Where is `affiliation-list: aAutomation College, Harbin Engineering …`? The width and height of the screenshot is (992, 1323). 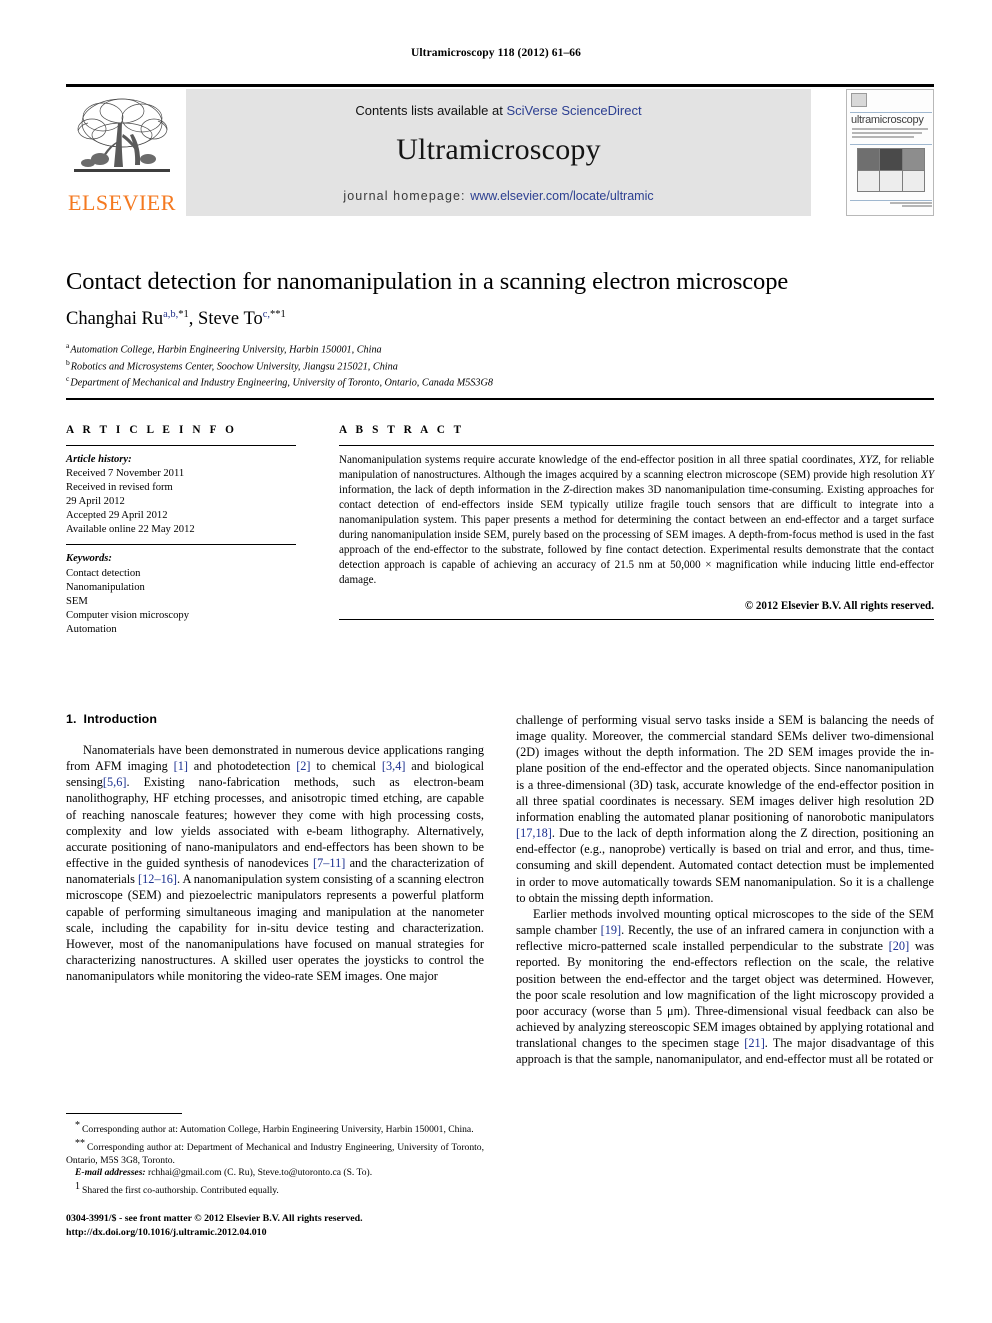
affiliation-list: aAutomation College, Harbin Engineering … is located at coordinates (500, 366).